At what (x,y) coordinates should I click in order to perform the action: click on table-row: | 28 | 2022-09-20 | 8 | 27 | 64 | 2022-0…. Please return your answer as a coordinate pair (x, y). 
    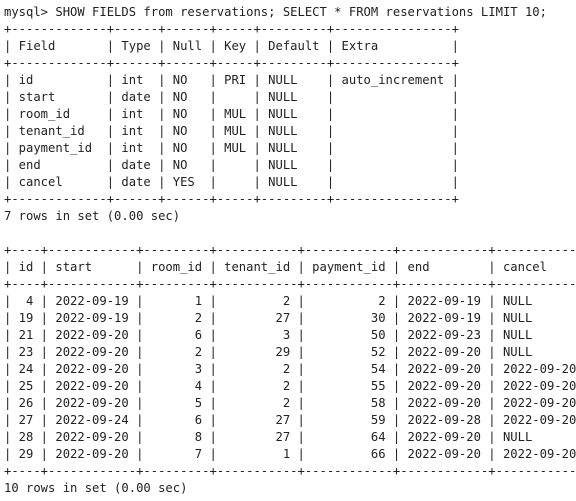
    Looking at the image, I should click on (290, 437).